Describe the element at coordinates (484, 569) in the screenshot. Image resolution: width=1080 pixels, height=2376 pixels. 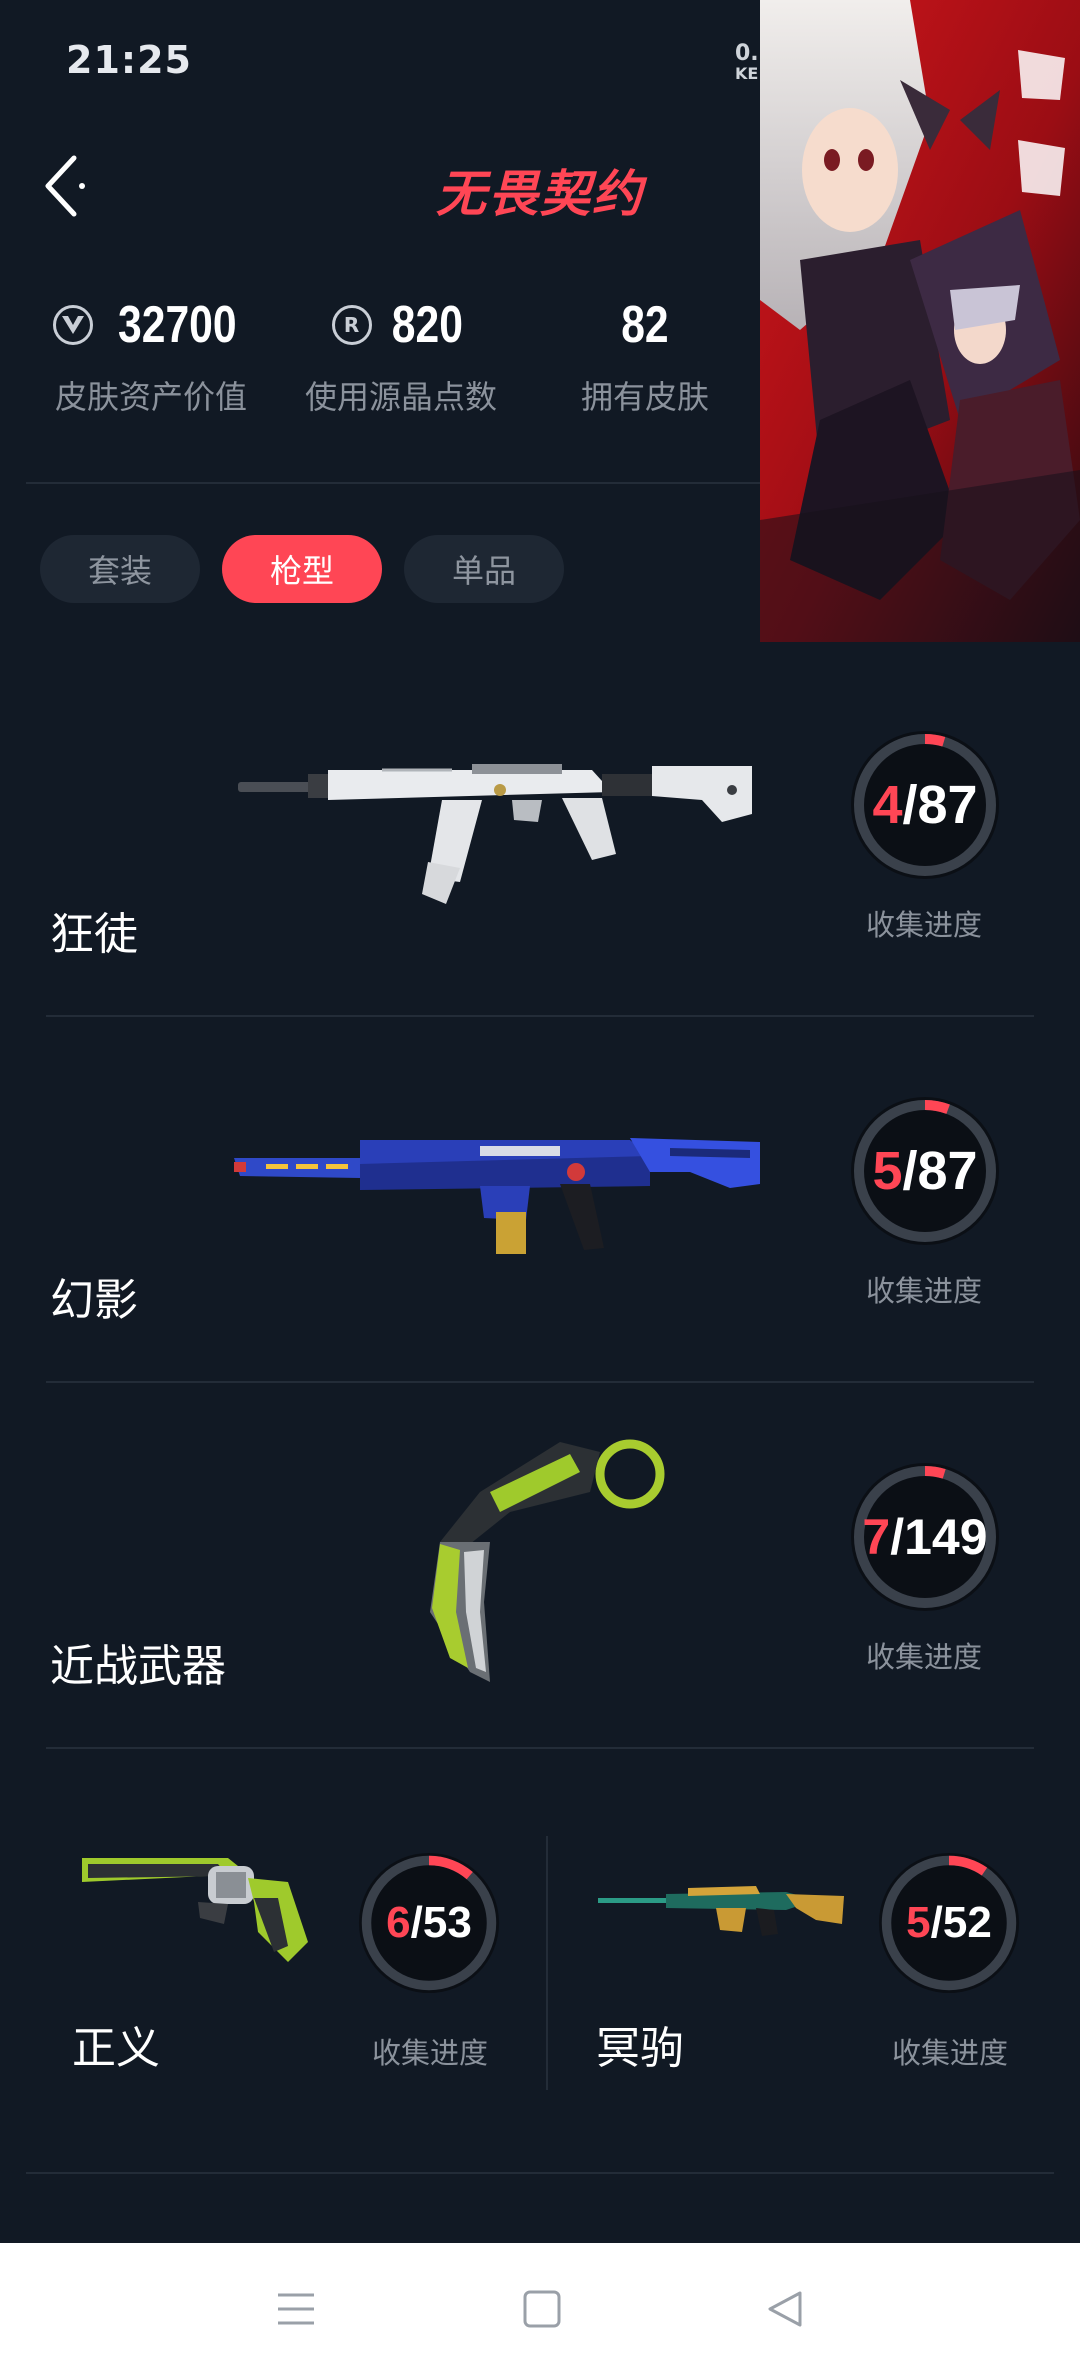
I see `tab-single-items: 单品` at that location.